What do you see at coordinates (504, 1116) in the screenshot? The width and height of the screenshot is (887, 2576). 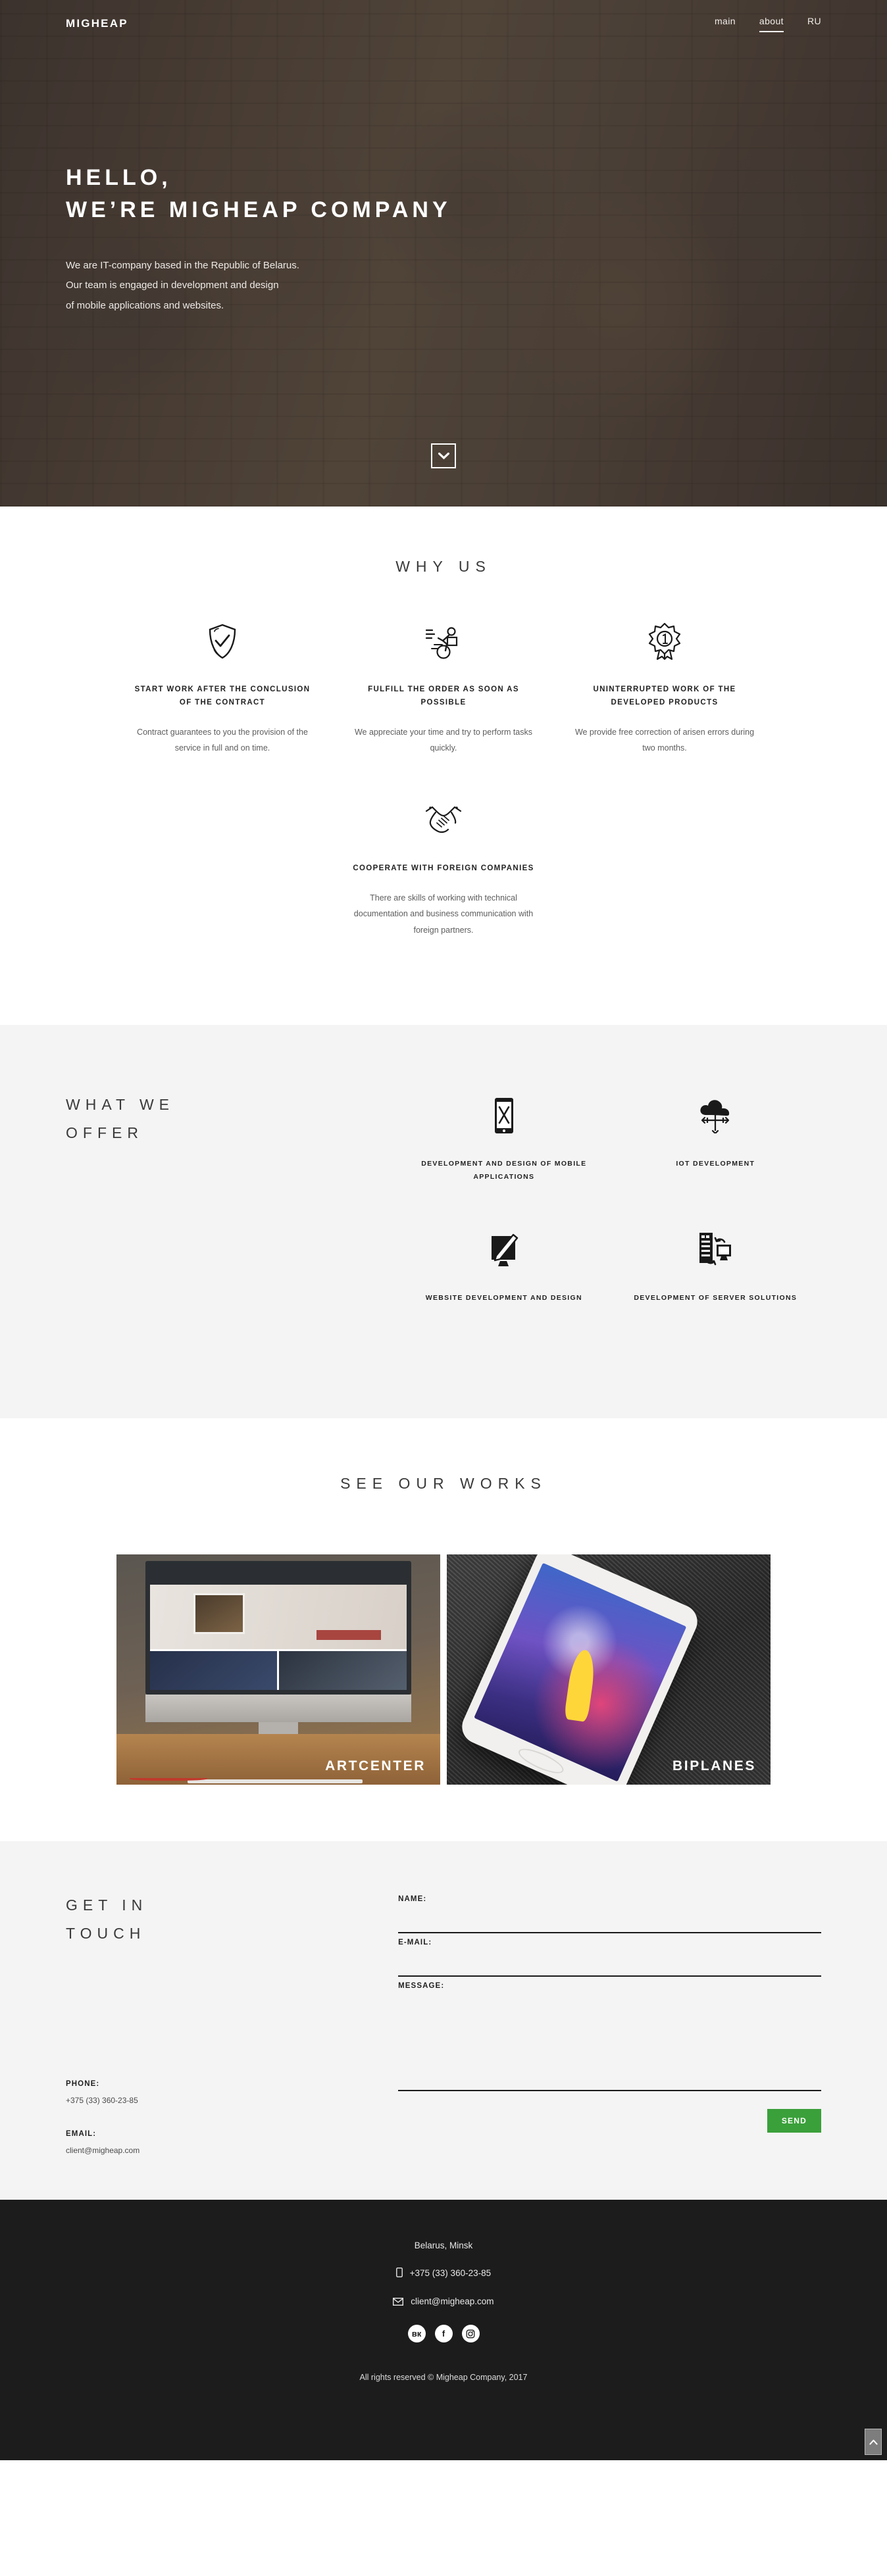 I see `smartphone-icon` at bounding box center [504, 1116].